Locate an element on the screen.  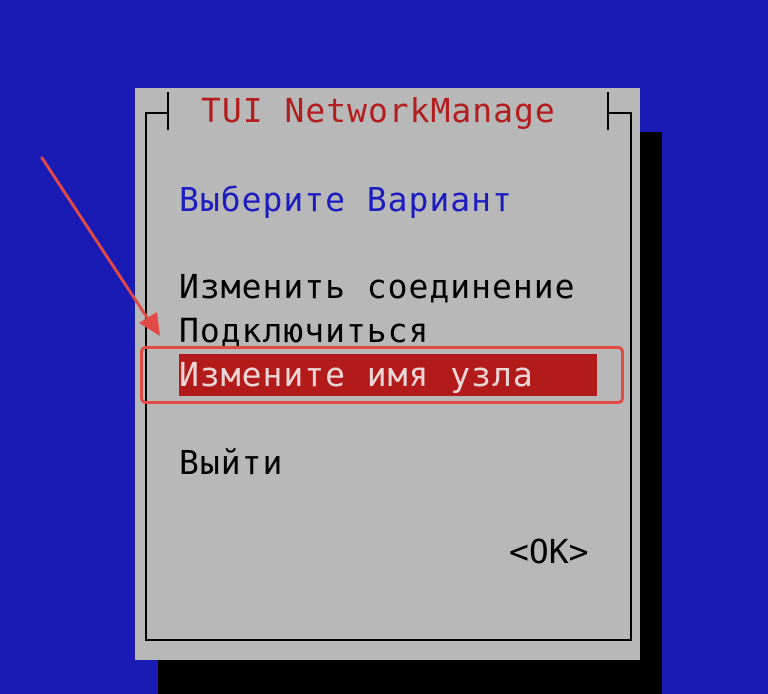
annotation-arrow-icon is located at coordinates (100, 246).